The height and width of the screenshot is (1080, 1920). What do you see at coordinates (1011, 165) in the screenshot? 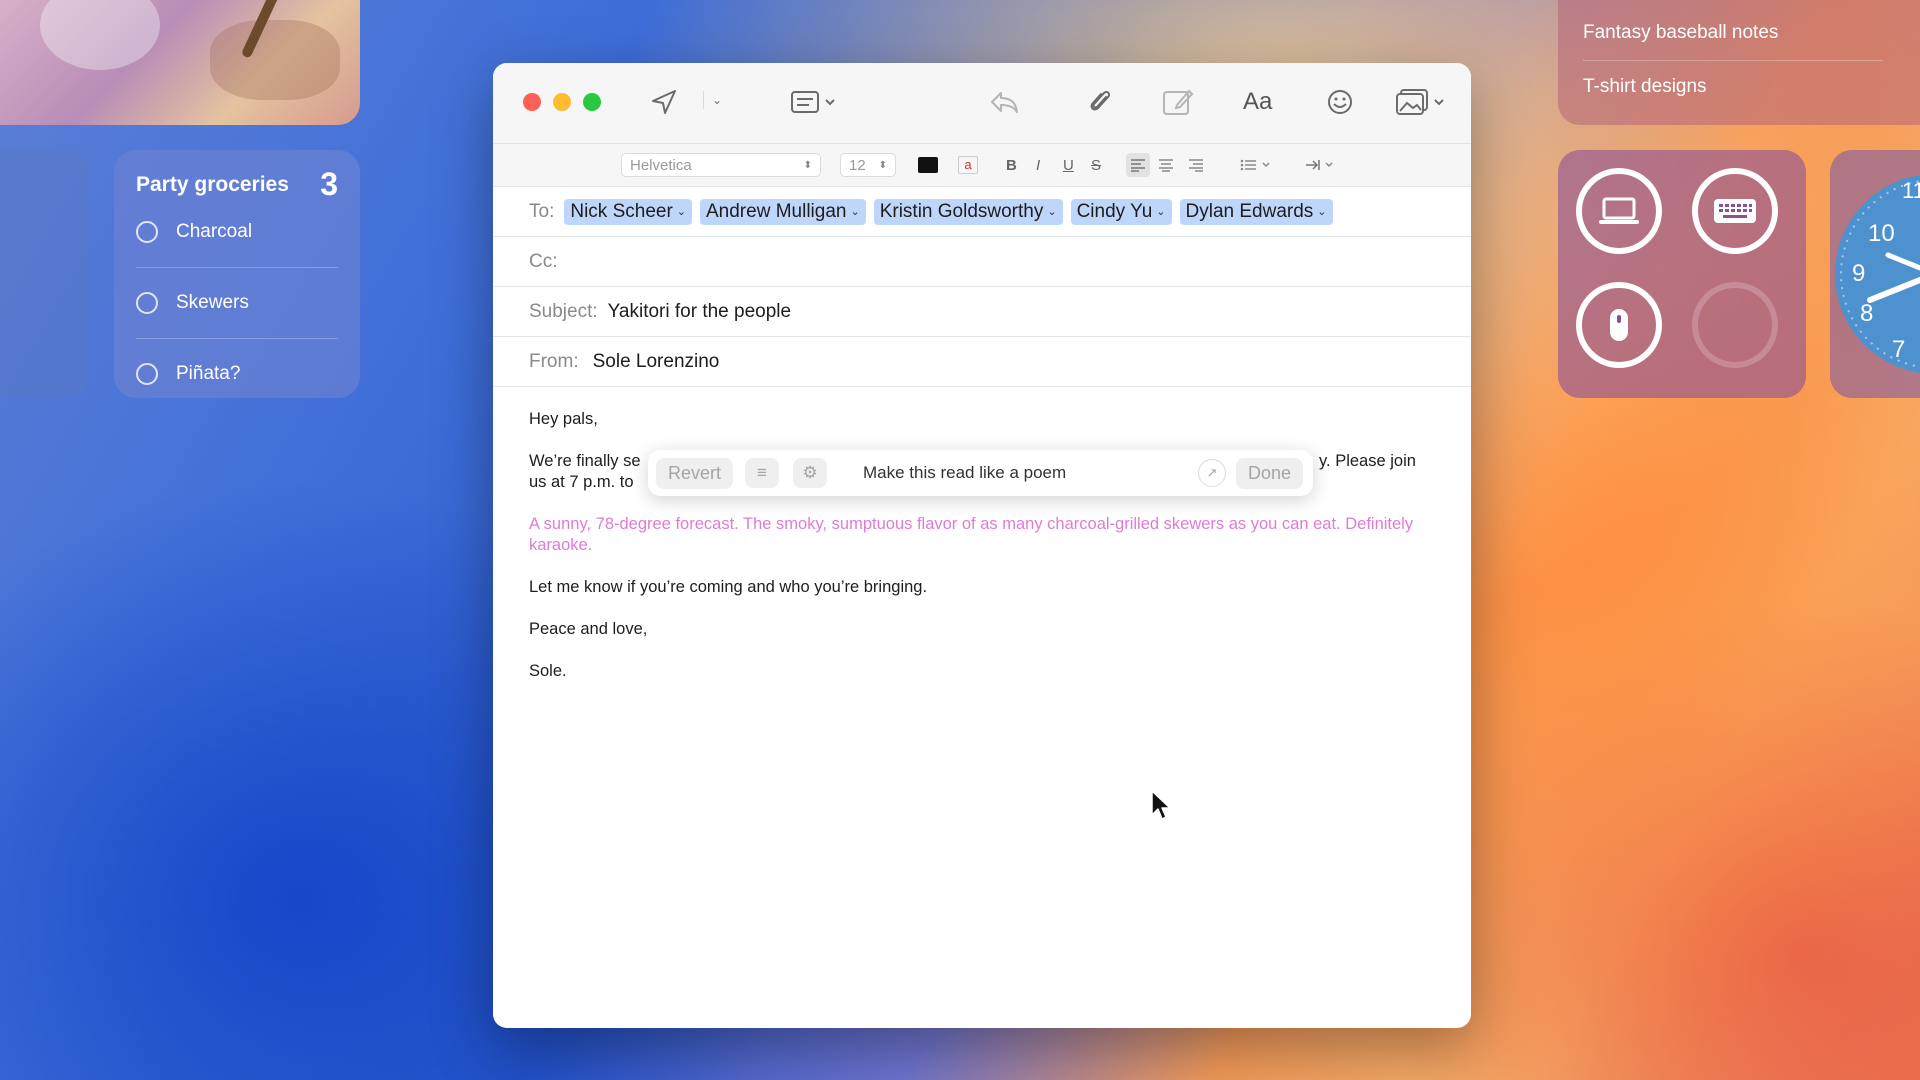
I see `bold-button: B` at bounding box center [1011, 165].